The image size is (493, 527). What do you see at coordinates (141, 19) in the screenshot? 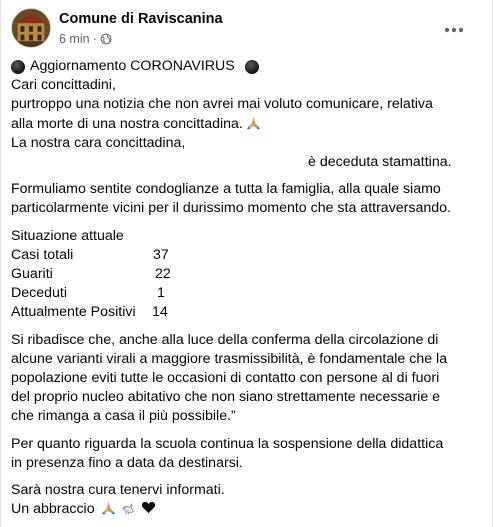
I see `page-name-link: Comune di Raviscanina` at bounding box center [141, 19].